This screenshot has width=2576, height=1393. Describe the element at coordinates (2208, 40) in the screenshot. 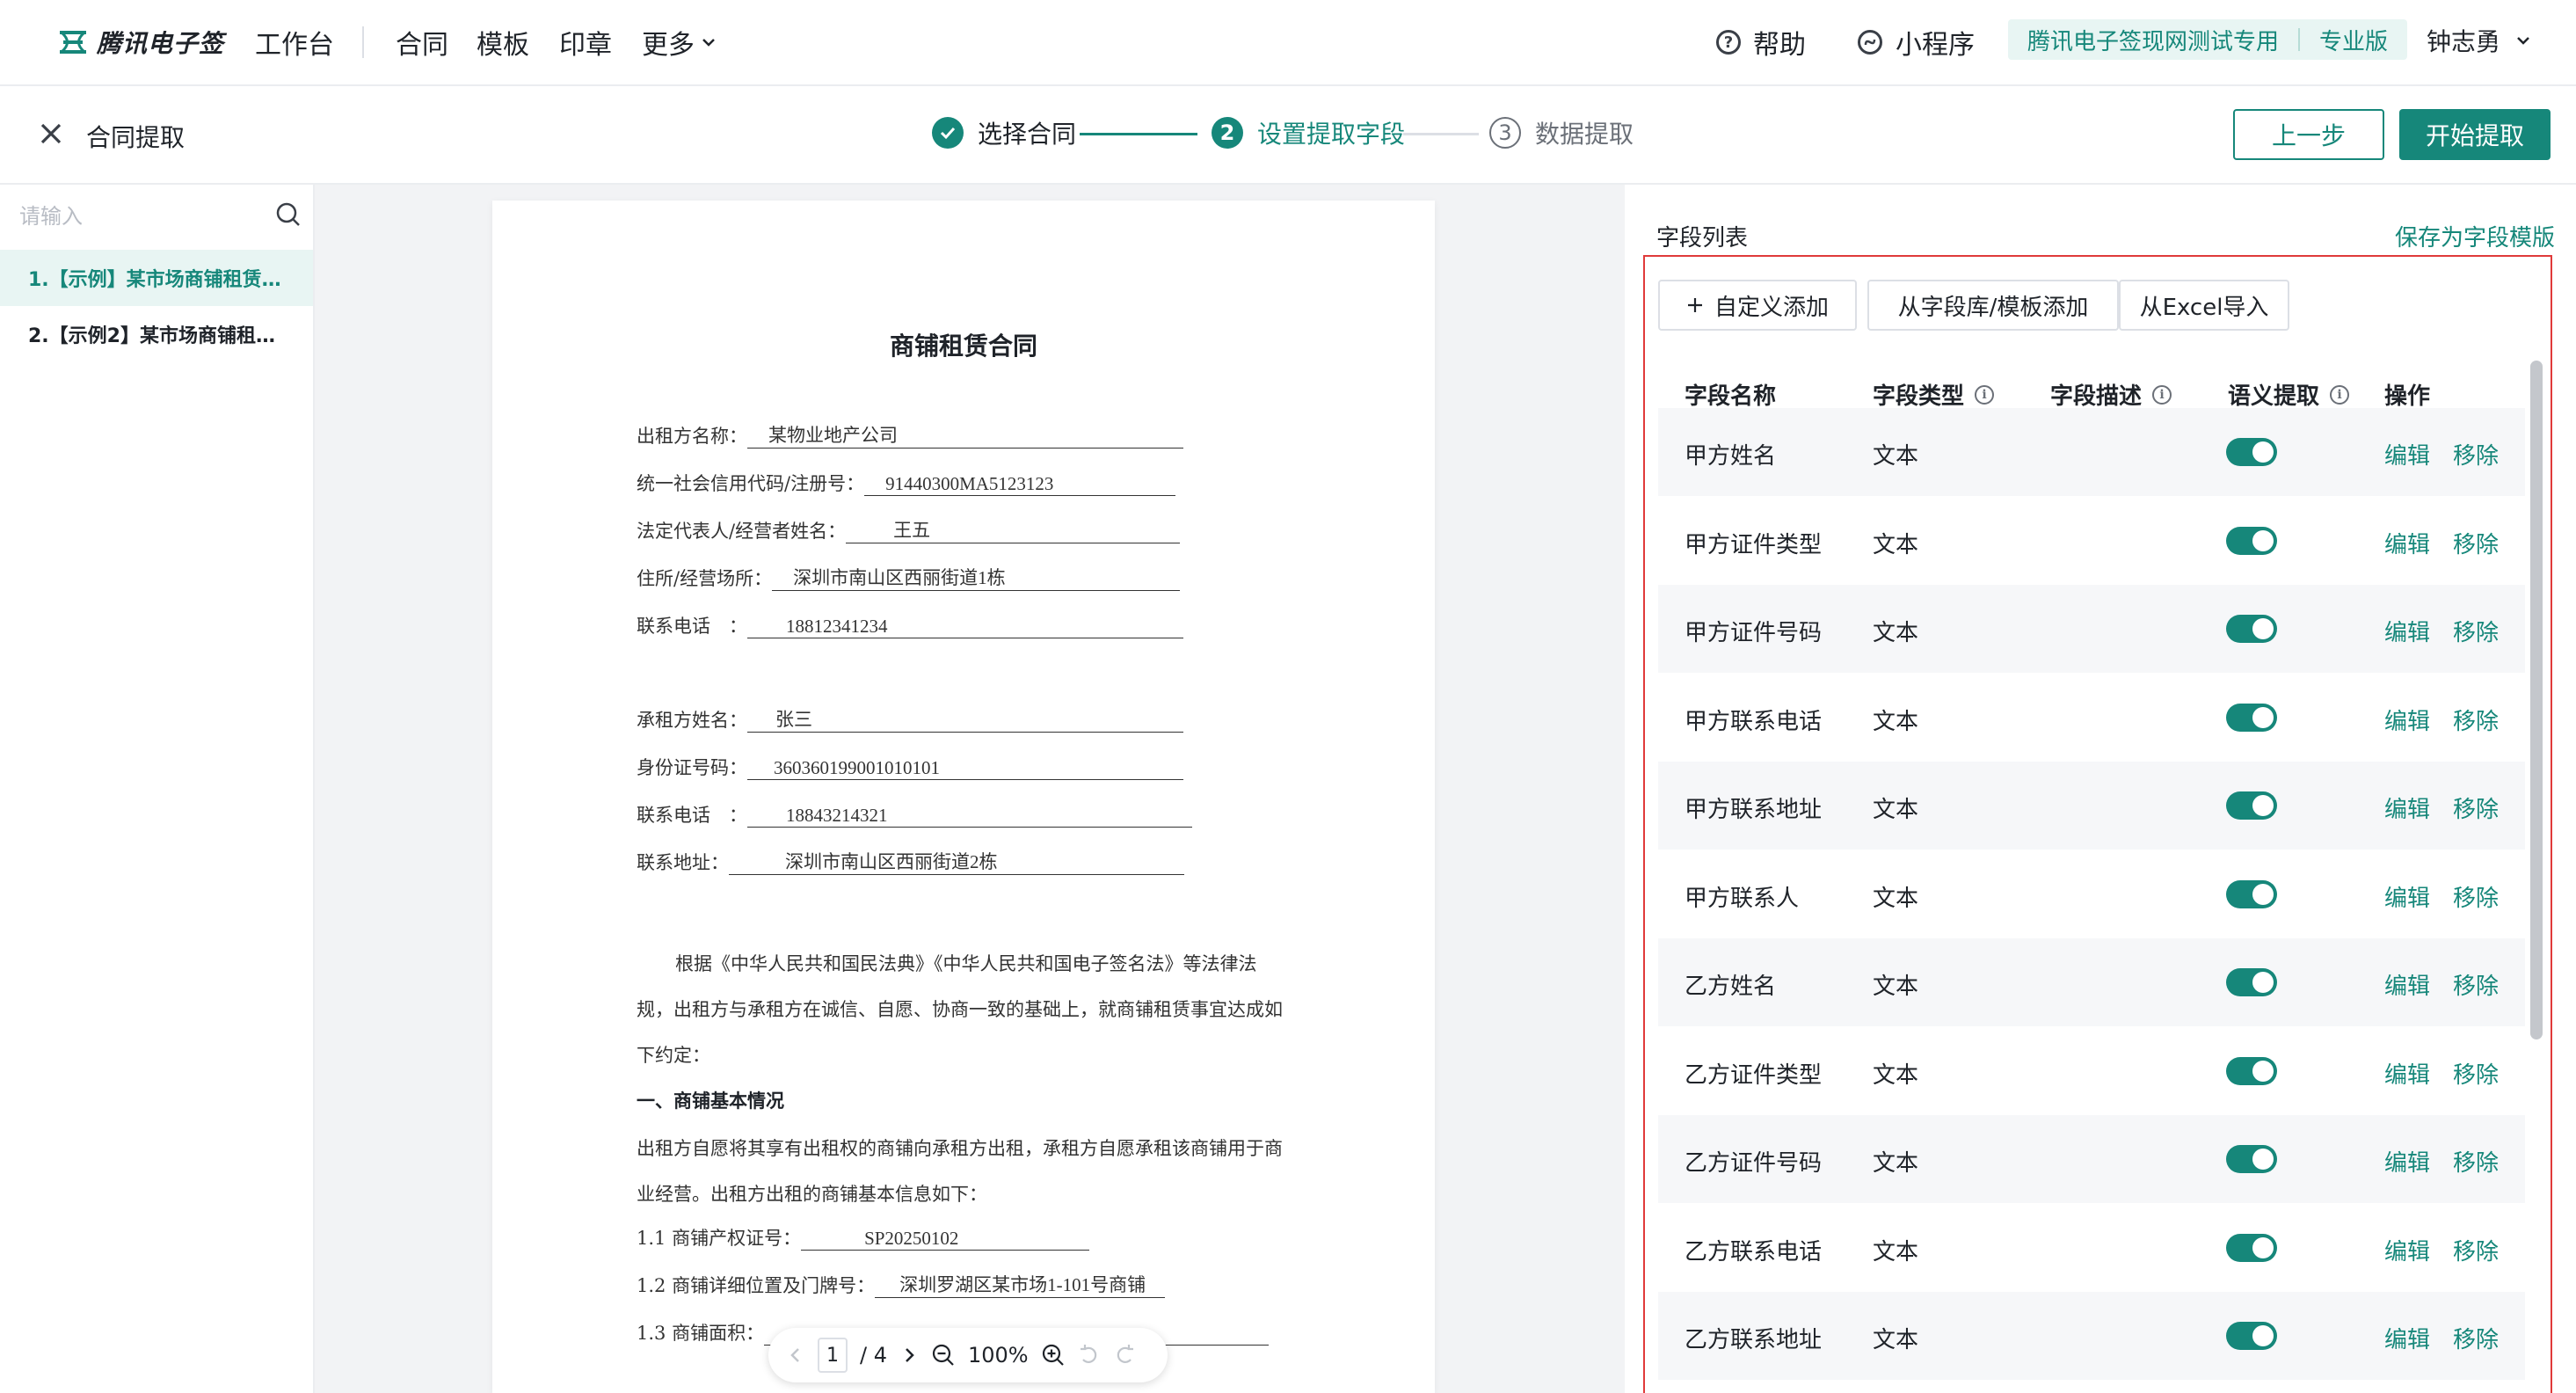

I see `org-switcher: 腾讯电子签现网测试专用 专业版` at that location.